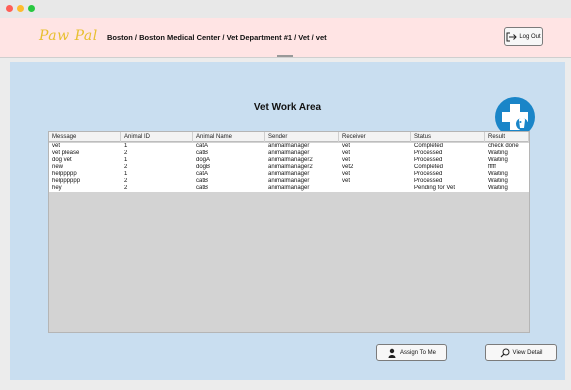  I want to click on cell-message: hey, so click(57, 188).